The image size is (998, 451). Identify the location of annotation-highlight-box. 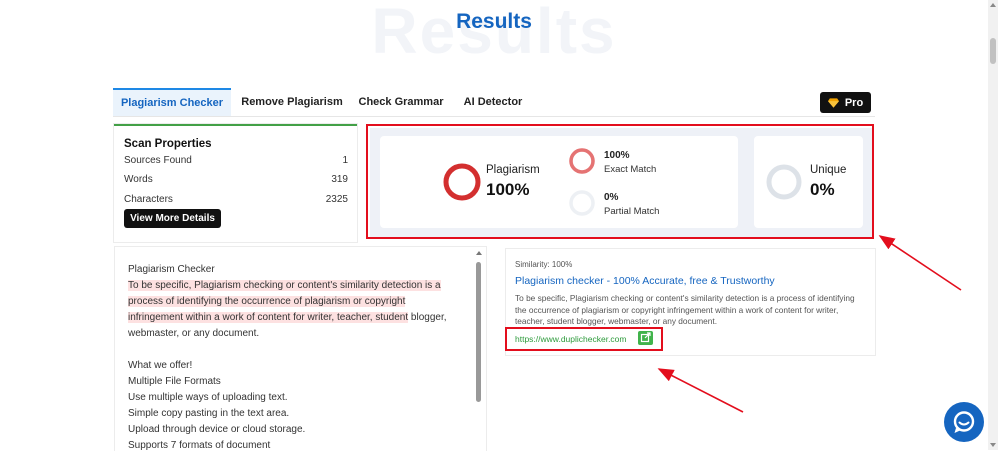
(620, 181).